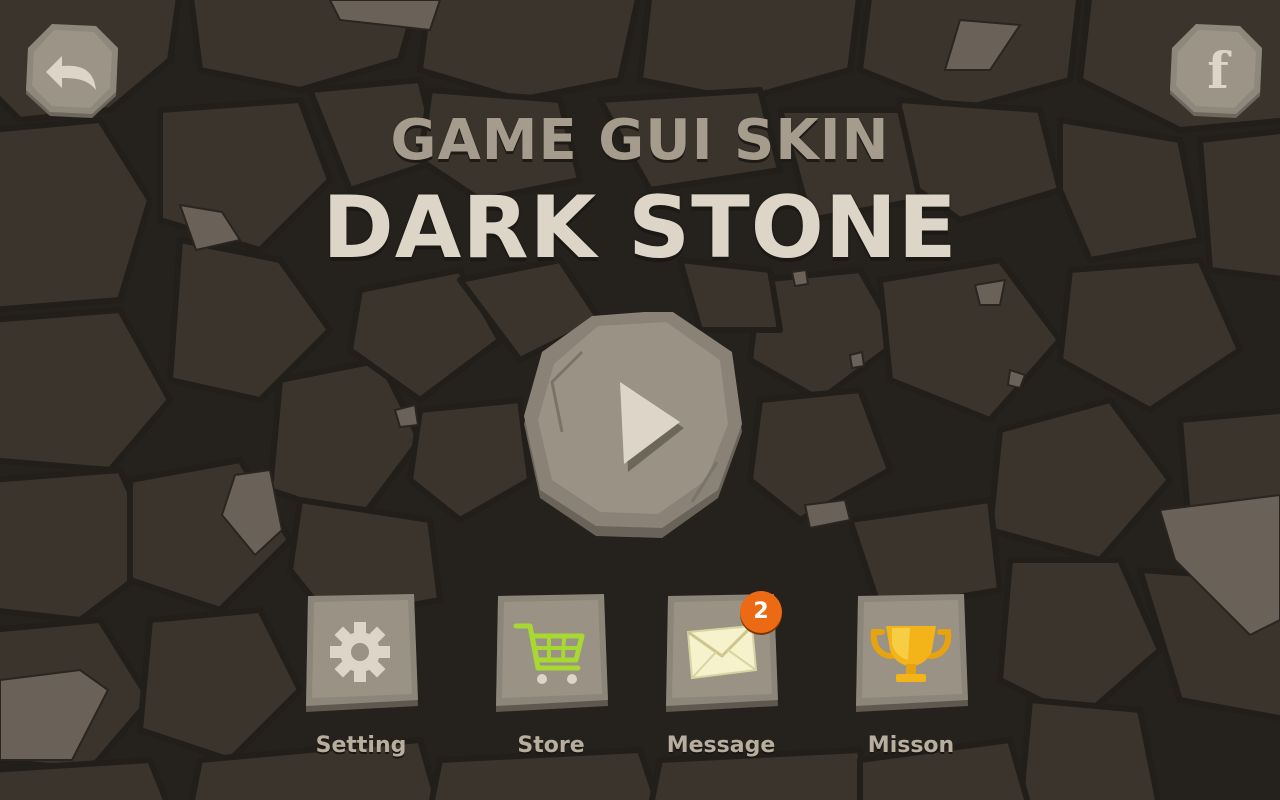  I want to click on back-button, so click(72, 72).